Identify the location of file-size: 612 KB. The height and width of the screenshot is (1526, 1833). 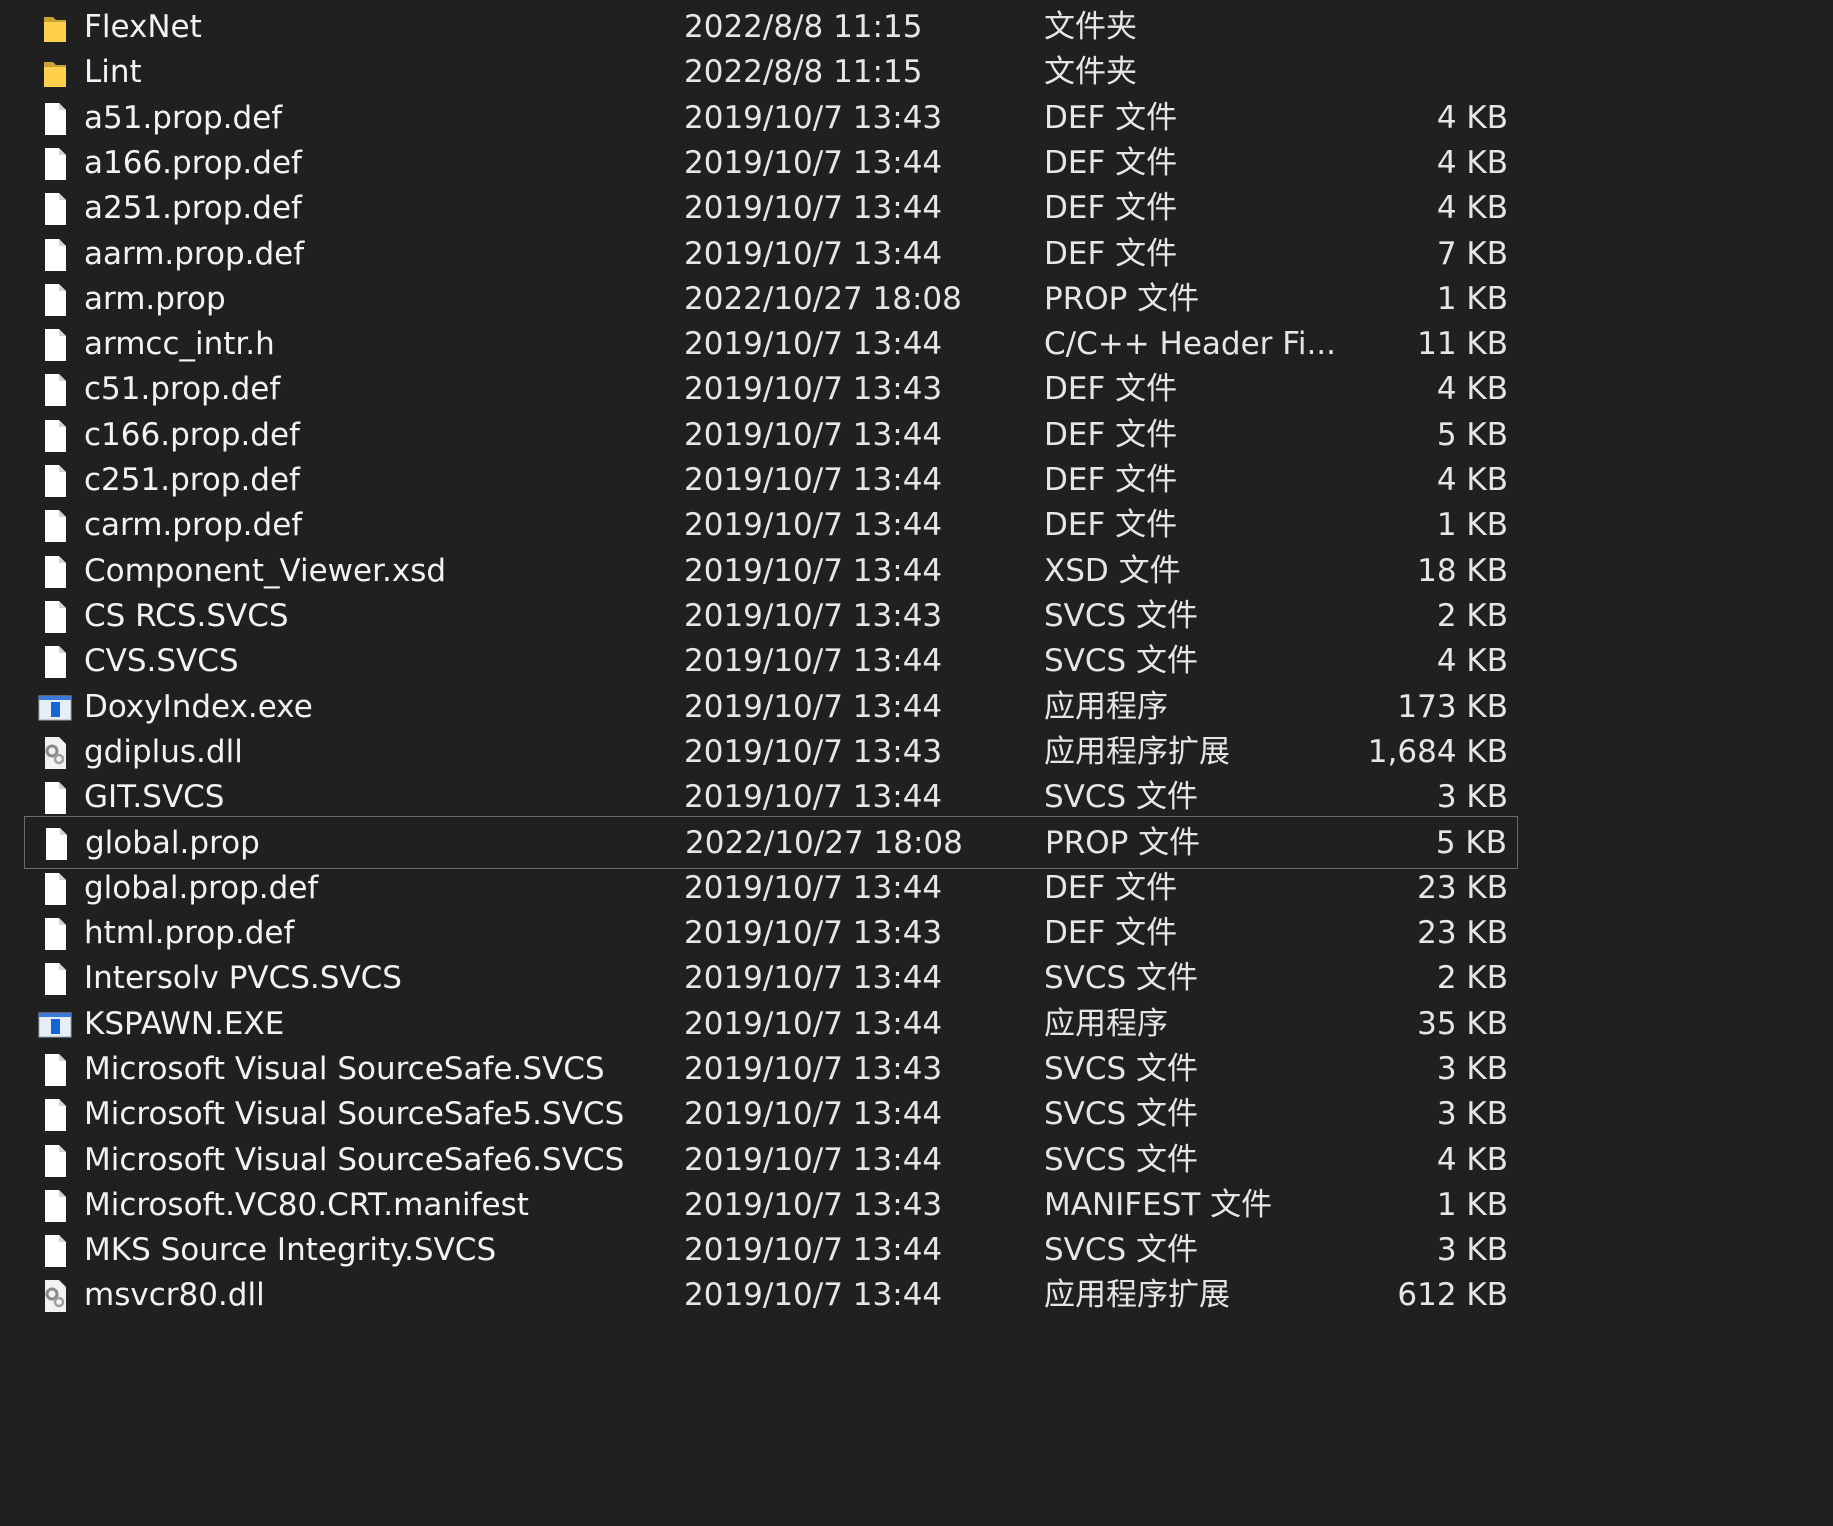
(1452, 1295).